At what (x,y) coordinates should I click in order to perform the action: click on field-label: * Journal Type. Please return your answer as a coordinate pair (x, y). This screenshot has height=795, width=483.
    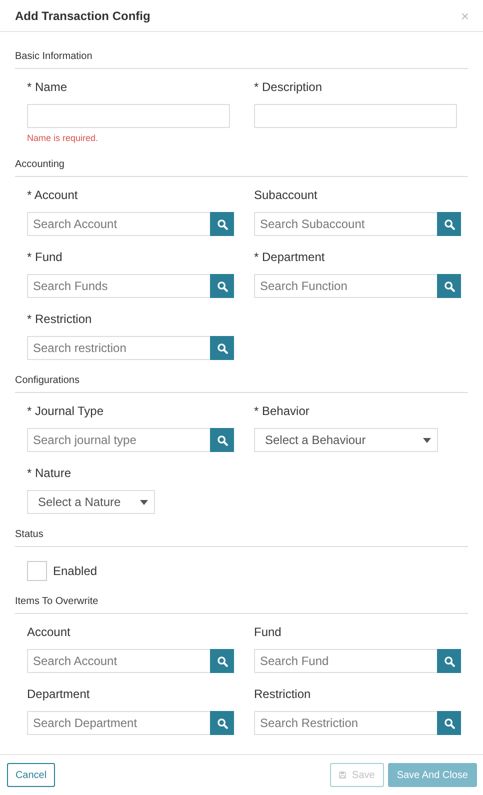
    Looking at the image, I should click on (65, 411).